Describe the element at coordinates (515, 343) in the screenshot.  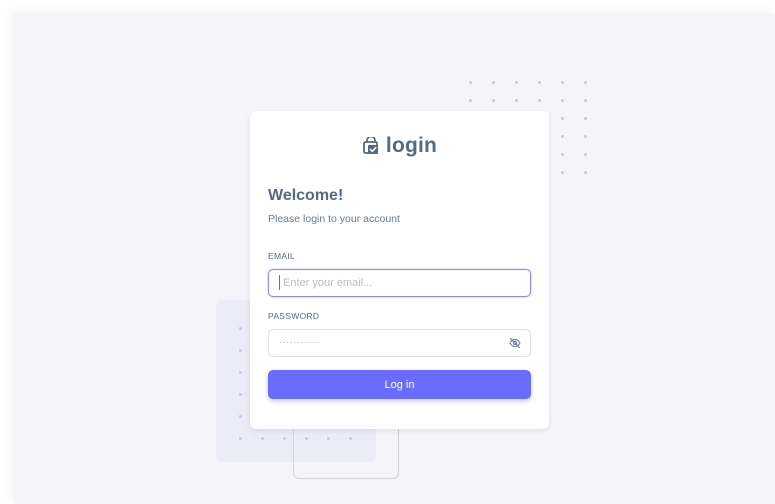
I see `eye-off-icon` at that location.